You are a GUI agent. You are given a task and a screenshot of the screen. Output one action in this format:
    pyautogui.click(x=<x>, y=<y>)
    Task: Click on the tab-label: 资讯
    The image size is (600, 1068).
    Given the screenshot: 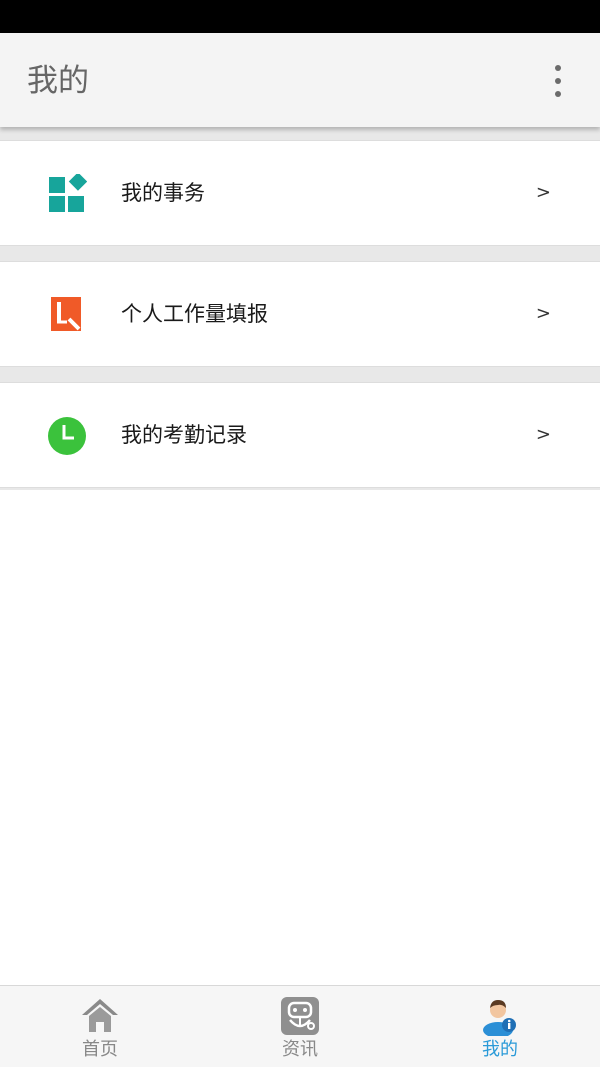 What is the action you would take?
    pyautogui.click(x=300, y=1049)
    